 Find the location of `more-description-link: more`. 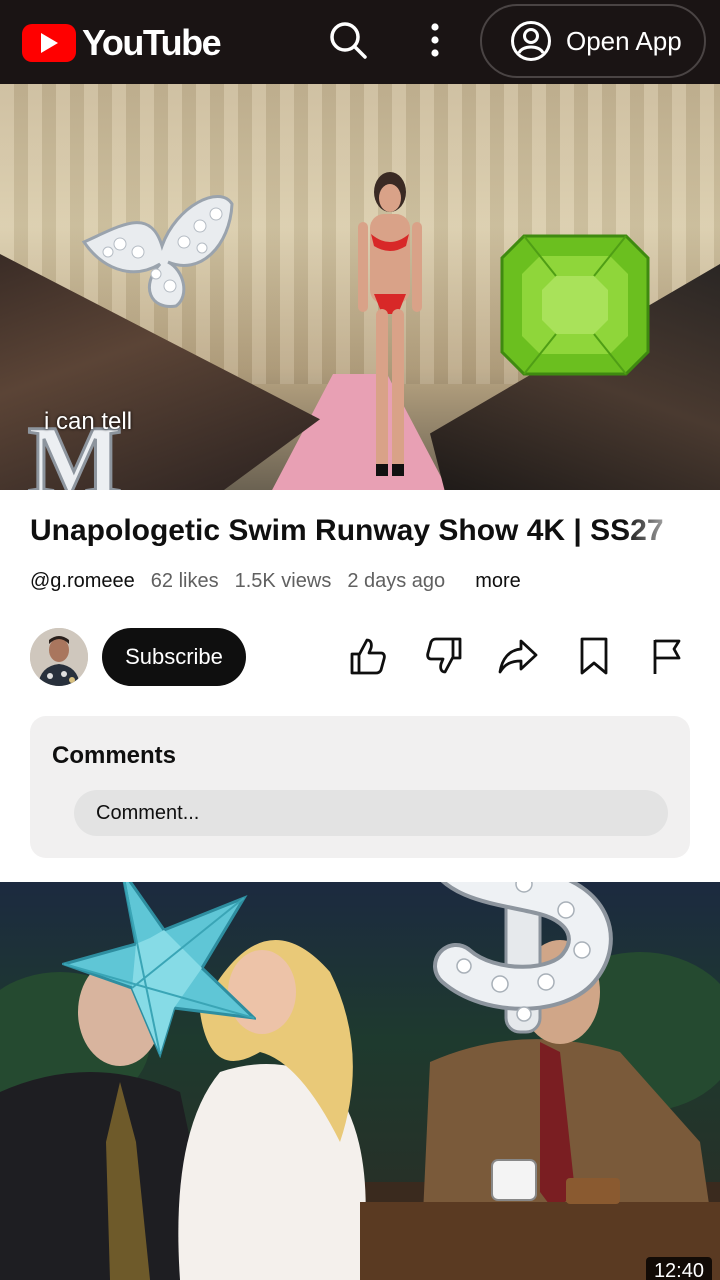

more-description-link: more is located at coordinates (498, 581).